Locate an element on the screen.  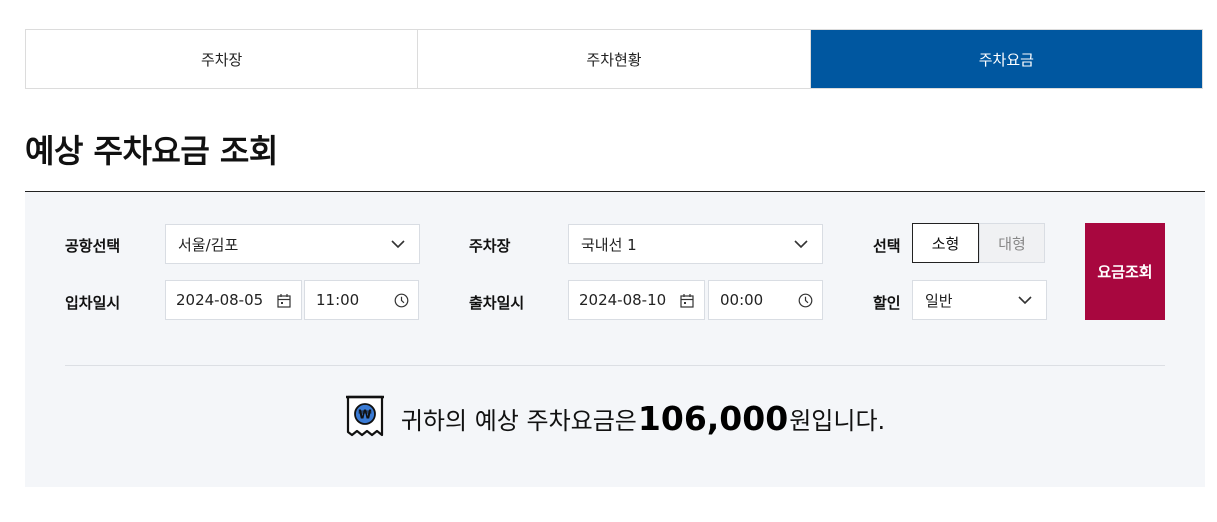
discount-select: 일반 is located at coordinates (979, 300).